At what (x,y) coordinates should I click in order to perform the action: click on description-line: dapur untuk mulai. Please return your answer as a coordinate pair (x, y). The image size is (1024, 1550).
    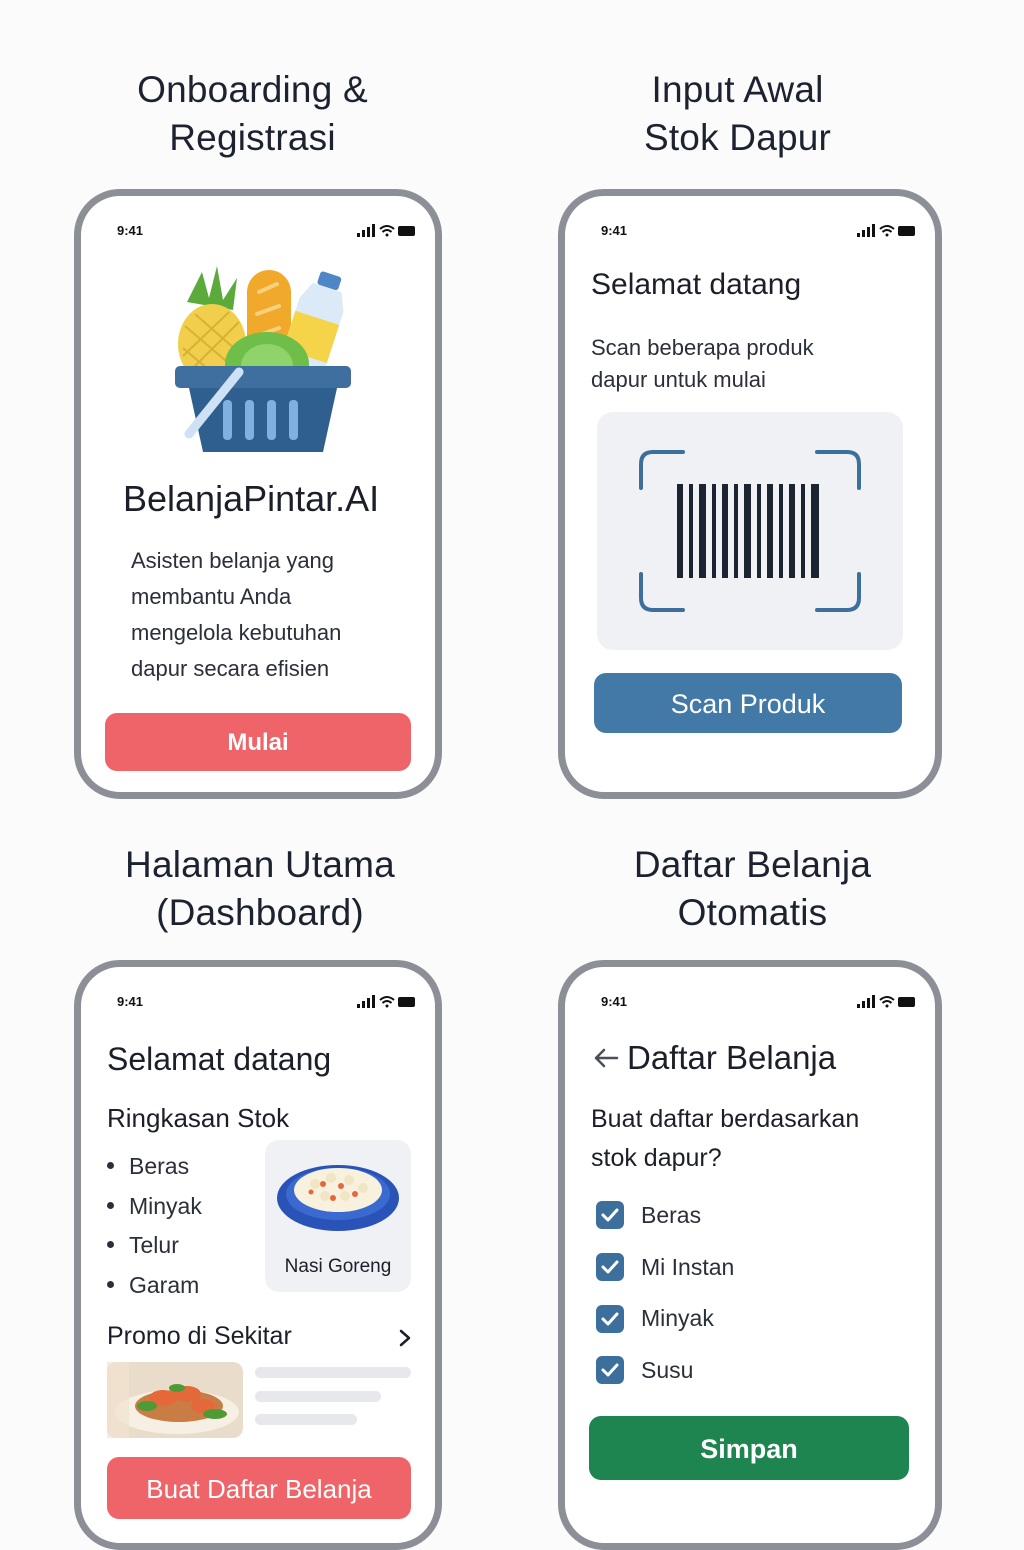
    Looking at the image, I should click on (678, 379).